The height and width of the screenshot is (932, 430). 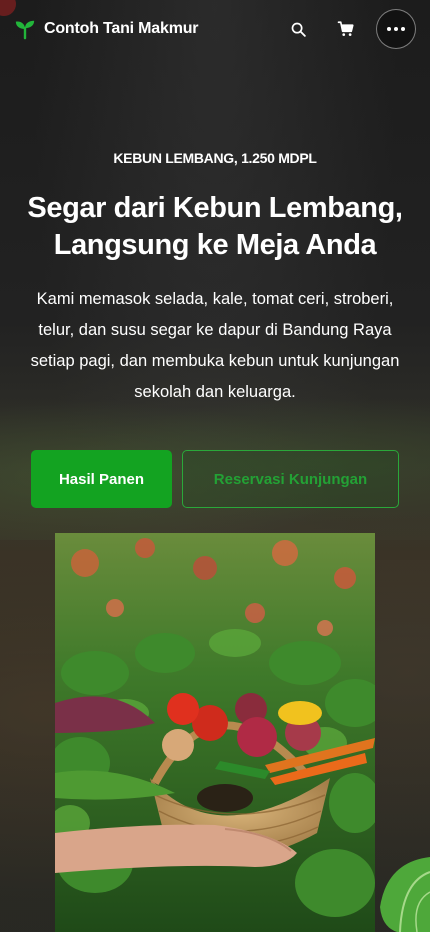 What do you see at coordinates (215, 208) in the screenshot?
I see `hero-title-line-1: Segar dari Kebun Lembang,` at bounding box center [215, 208].